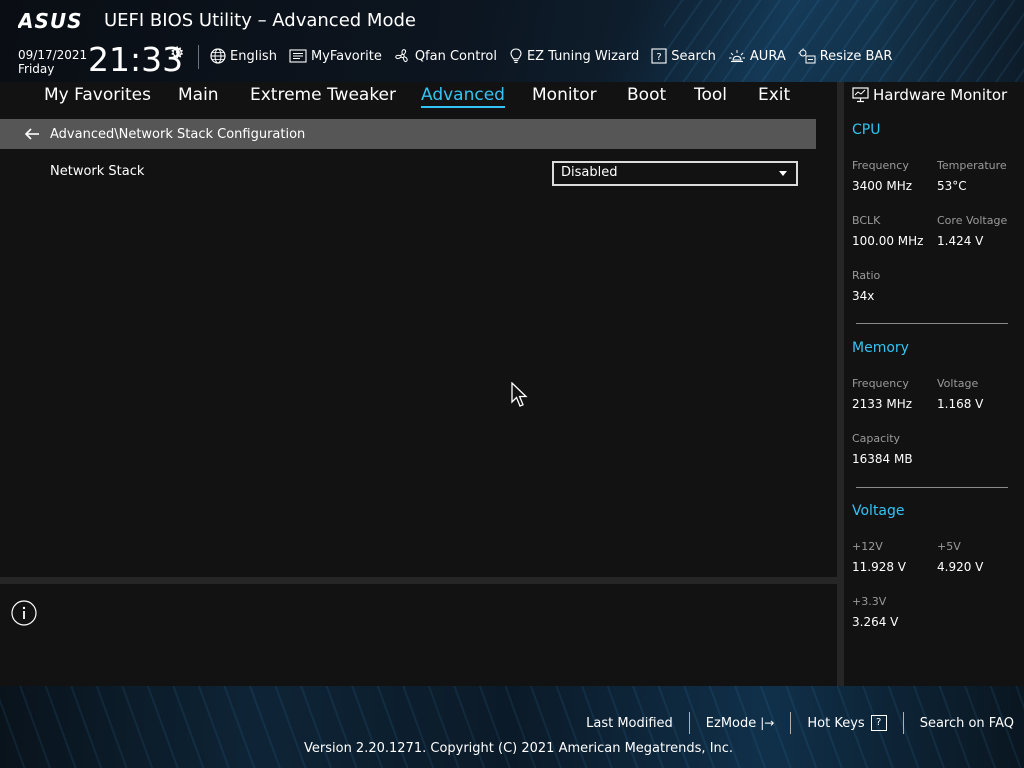 This screenshot has height=768, width=1024. I want to click on voltage-12v-label: +12V, so click(867, 546).